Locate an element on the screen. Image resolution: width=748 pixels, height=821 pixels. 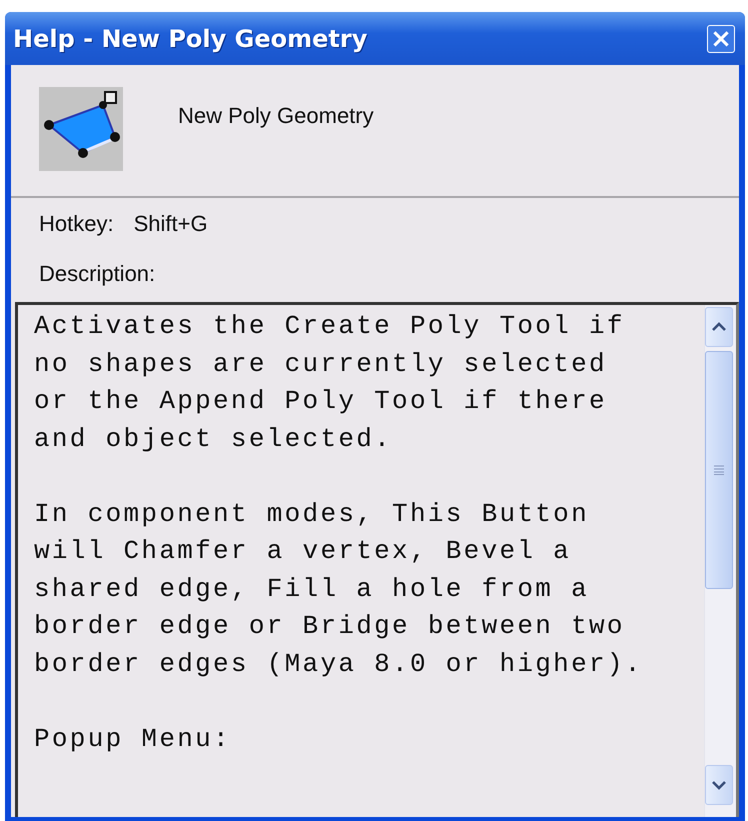
hotkey-label: Hotkey: is located at coordinates (76, 224).